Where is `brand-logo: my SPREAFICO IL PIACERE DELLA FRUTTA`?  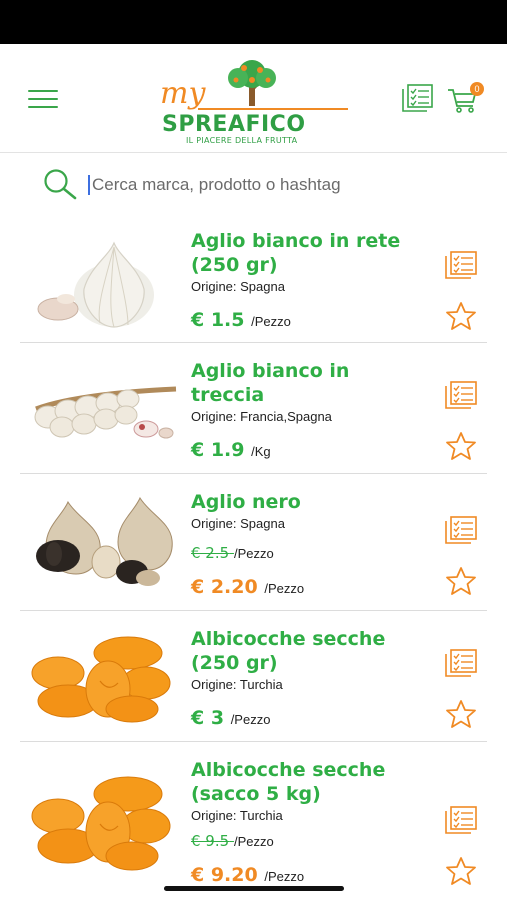
brand-logo: my SPREAFICO IL PIACERE DELLA FRUTTA is located at coordinates (255, 100).